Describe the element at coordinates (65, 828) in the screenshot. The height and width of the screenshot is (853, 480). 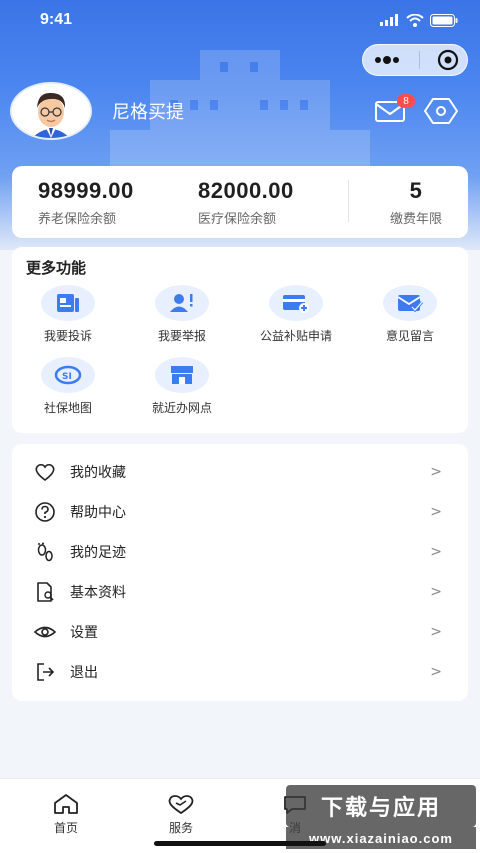
I see `tab-home-label: 首页` at that location.